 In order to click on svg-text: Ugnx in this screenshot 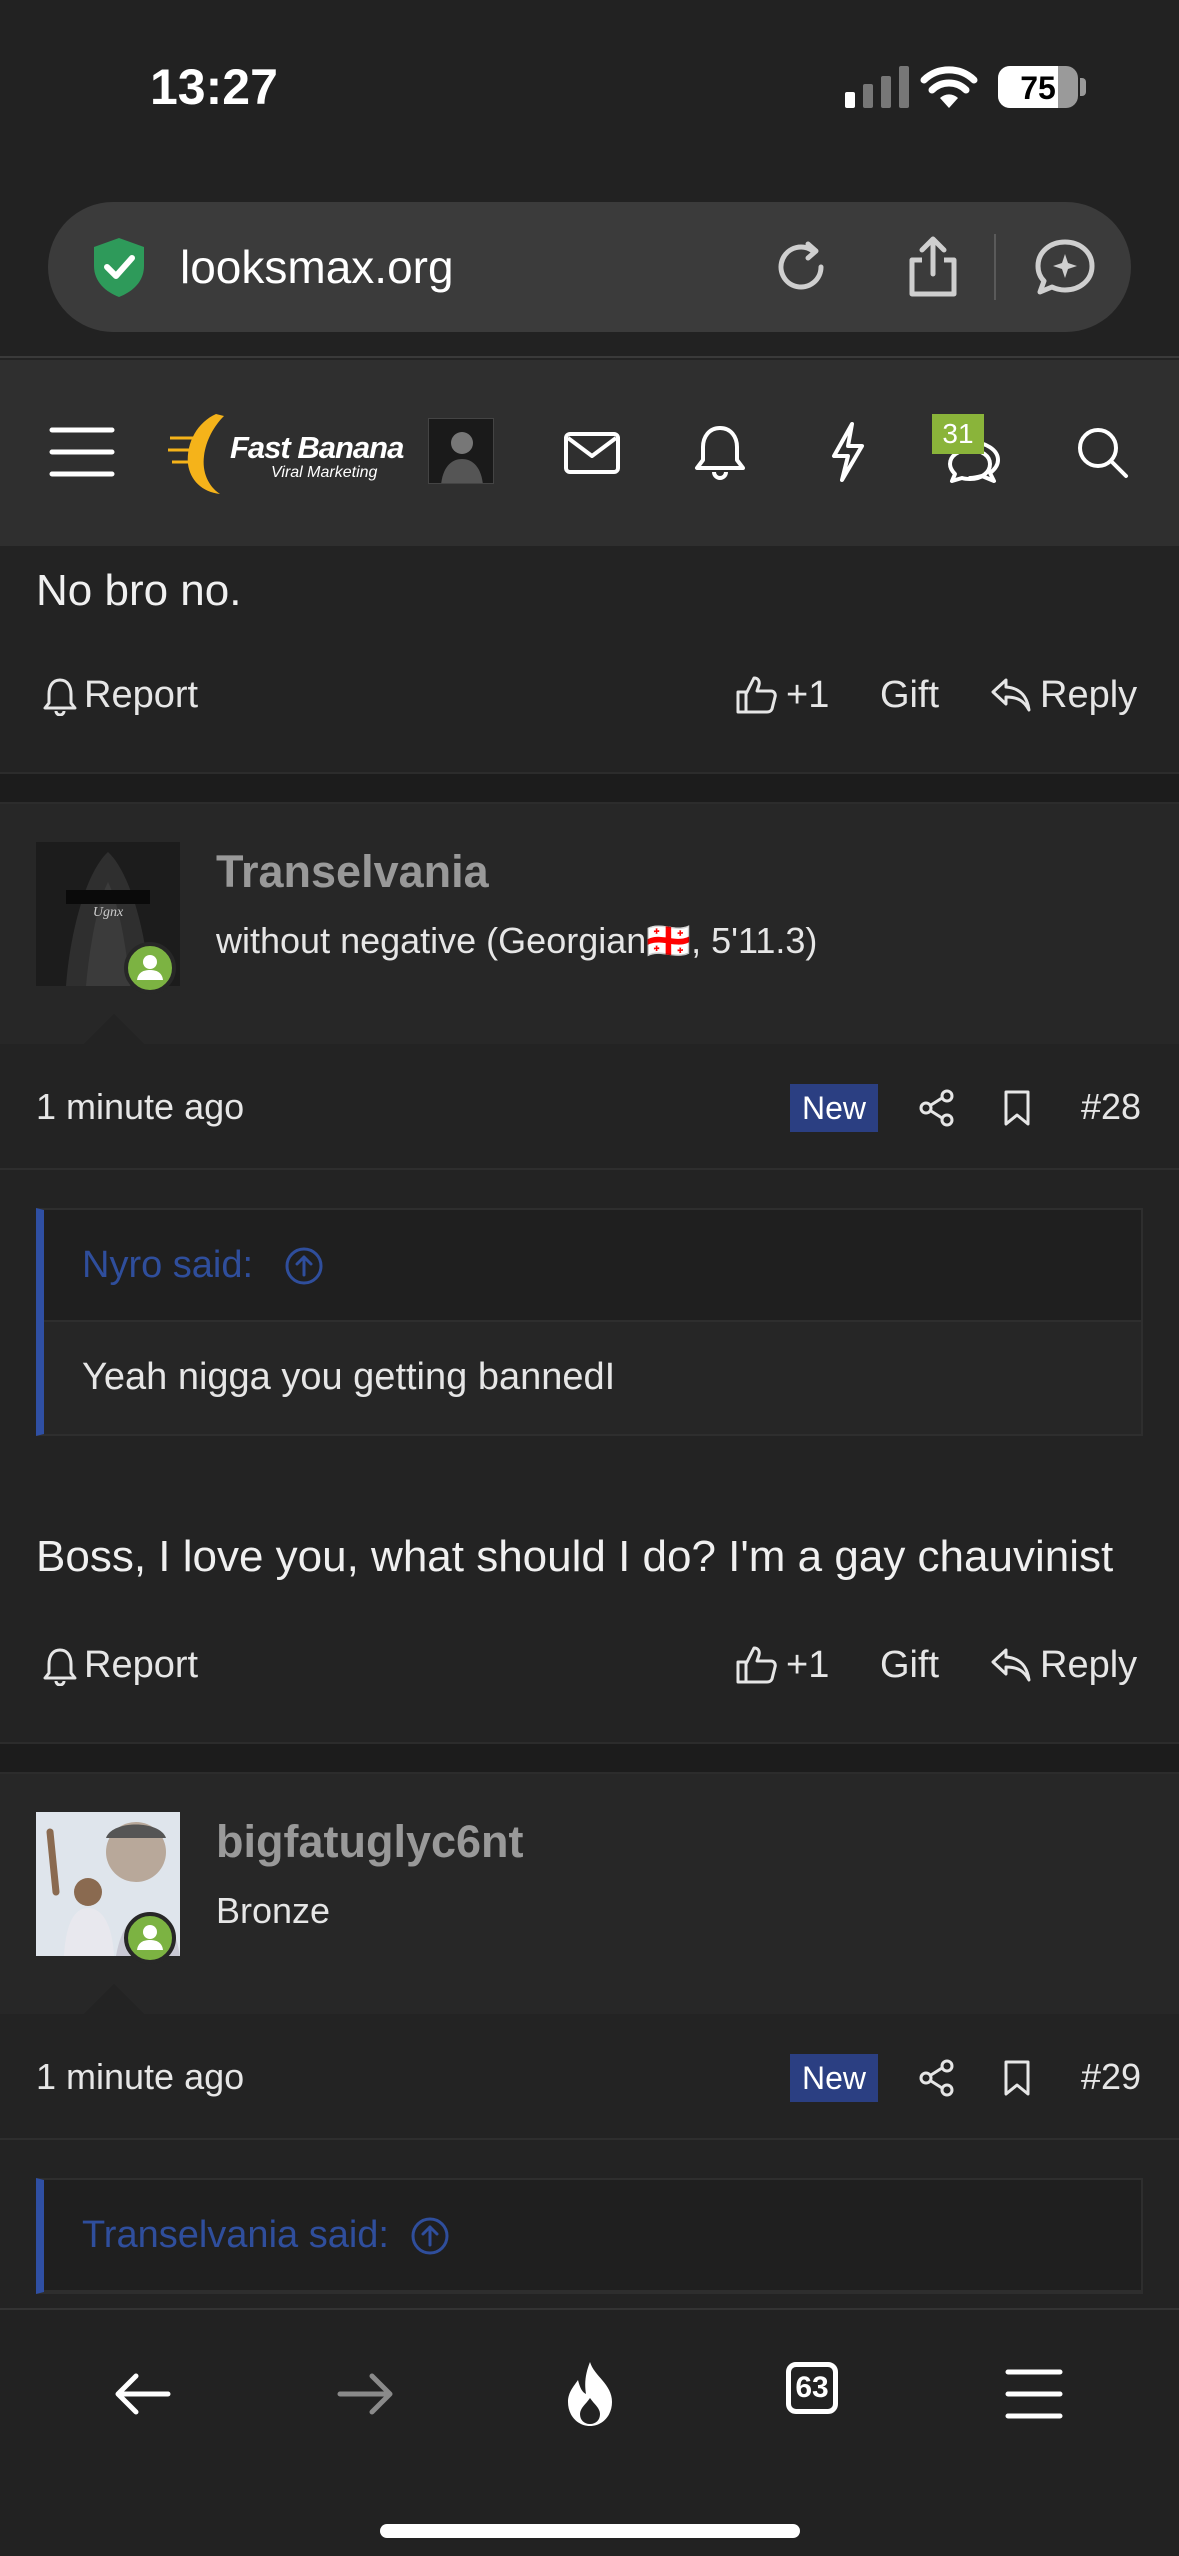, I will do `click(108, 912)`.